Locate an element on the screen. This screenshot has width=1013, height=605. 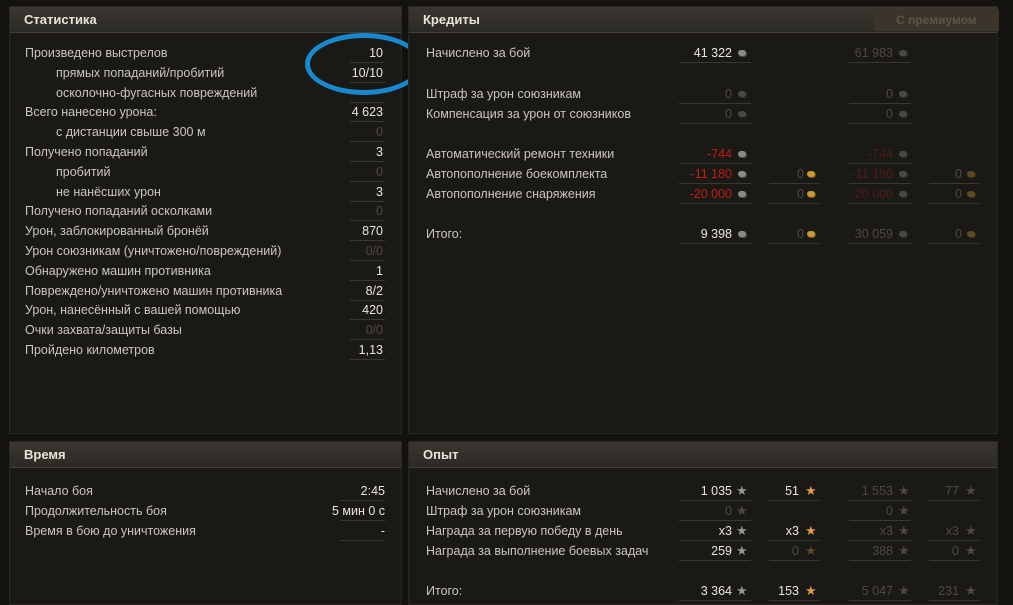
time-row: Начало боя 2:45 is located at coordinates (206, 491).